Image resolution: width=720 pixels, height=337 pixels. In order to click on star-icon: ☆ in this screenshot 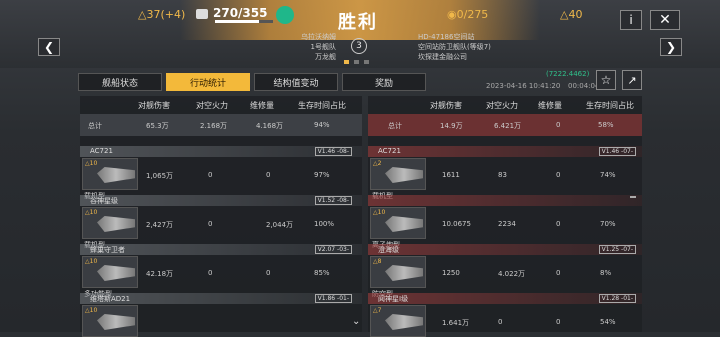, I will do `click(606, 80)`.